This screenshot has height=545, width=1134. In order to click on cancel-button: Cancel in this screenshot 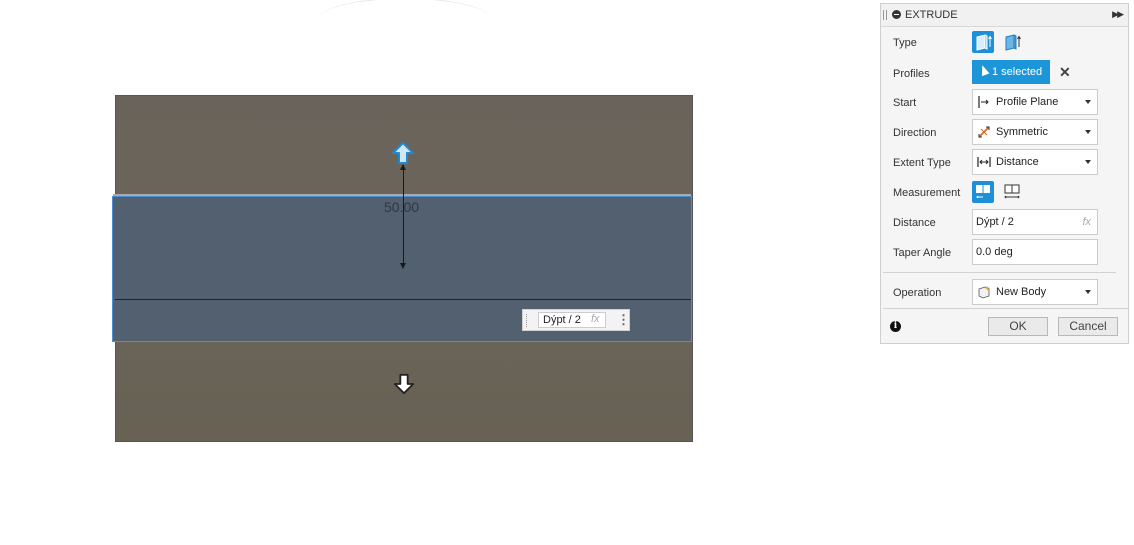, I will do `click(1088, 326)`.